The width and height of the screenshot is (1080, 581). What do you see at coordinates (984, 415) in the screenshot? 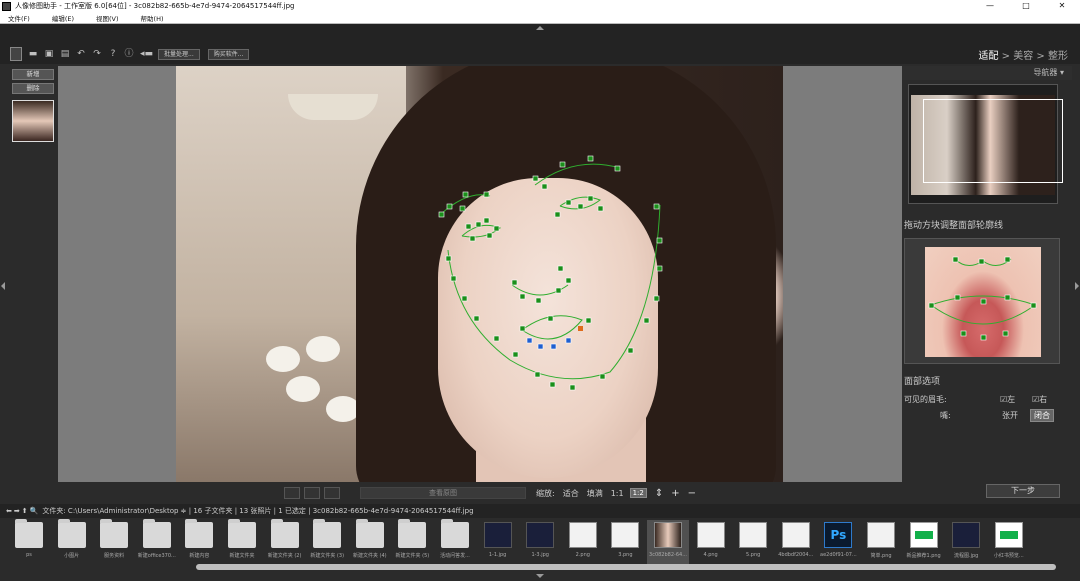
I see `mouth-row: 嘴: 张开 闭合` at bounding box center [984, 415].